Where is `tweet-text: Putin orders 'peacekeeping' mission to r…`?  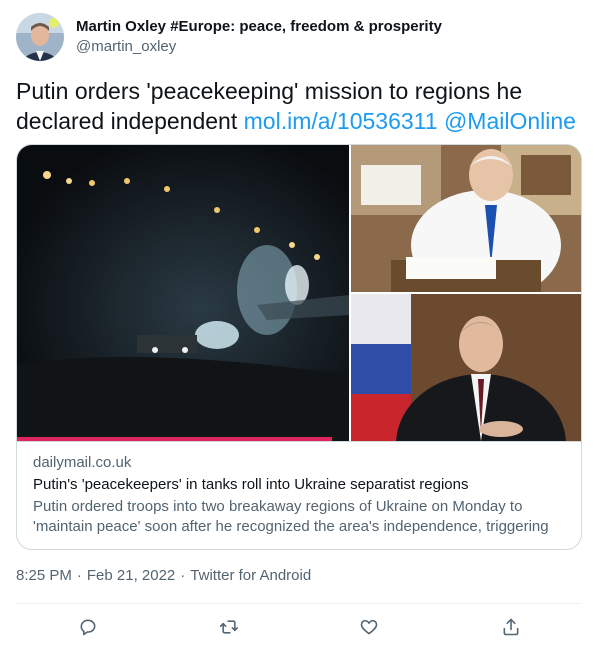
tweet-text: Putin orders 'peacekeeping' mission to r… is located at coordinates (301, 106).